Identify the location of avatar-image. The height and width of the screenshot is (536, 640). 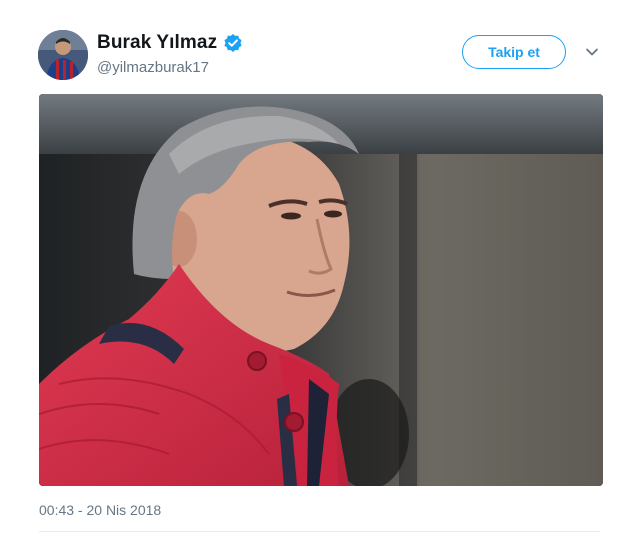
(63, 55).